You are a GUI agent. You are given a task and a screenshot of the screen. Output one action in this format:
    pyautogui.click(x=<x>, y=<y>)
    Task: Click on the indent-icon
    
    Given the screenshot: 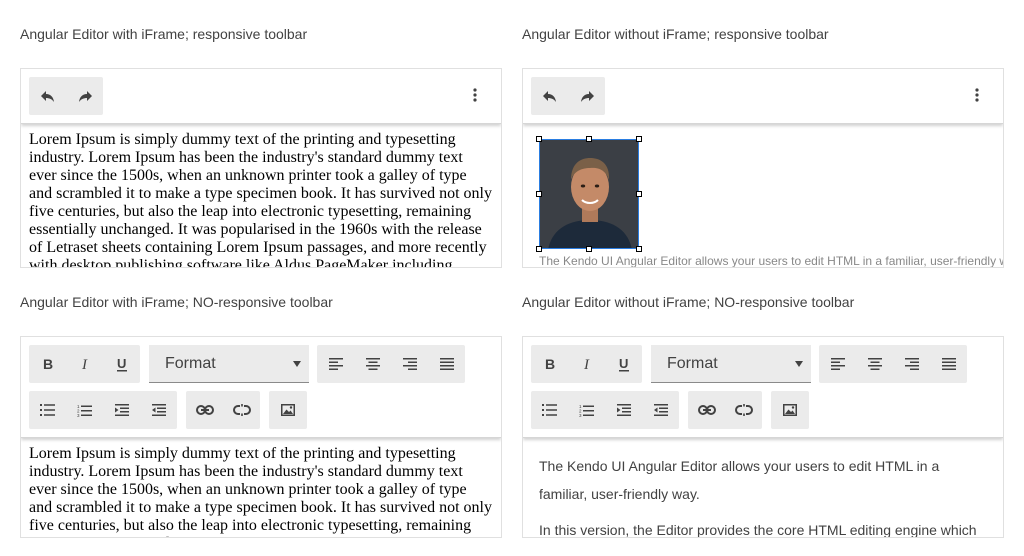 What is the action you would take?
    pyautogui.click(x=121, y=410)
    